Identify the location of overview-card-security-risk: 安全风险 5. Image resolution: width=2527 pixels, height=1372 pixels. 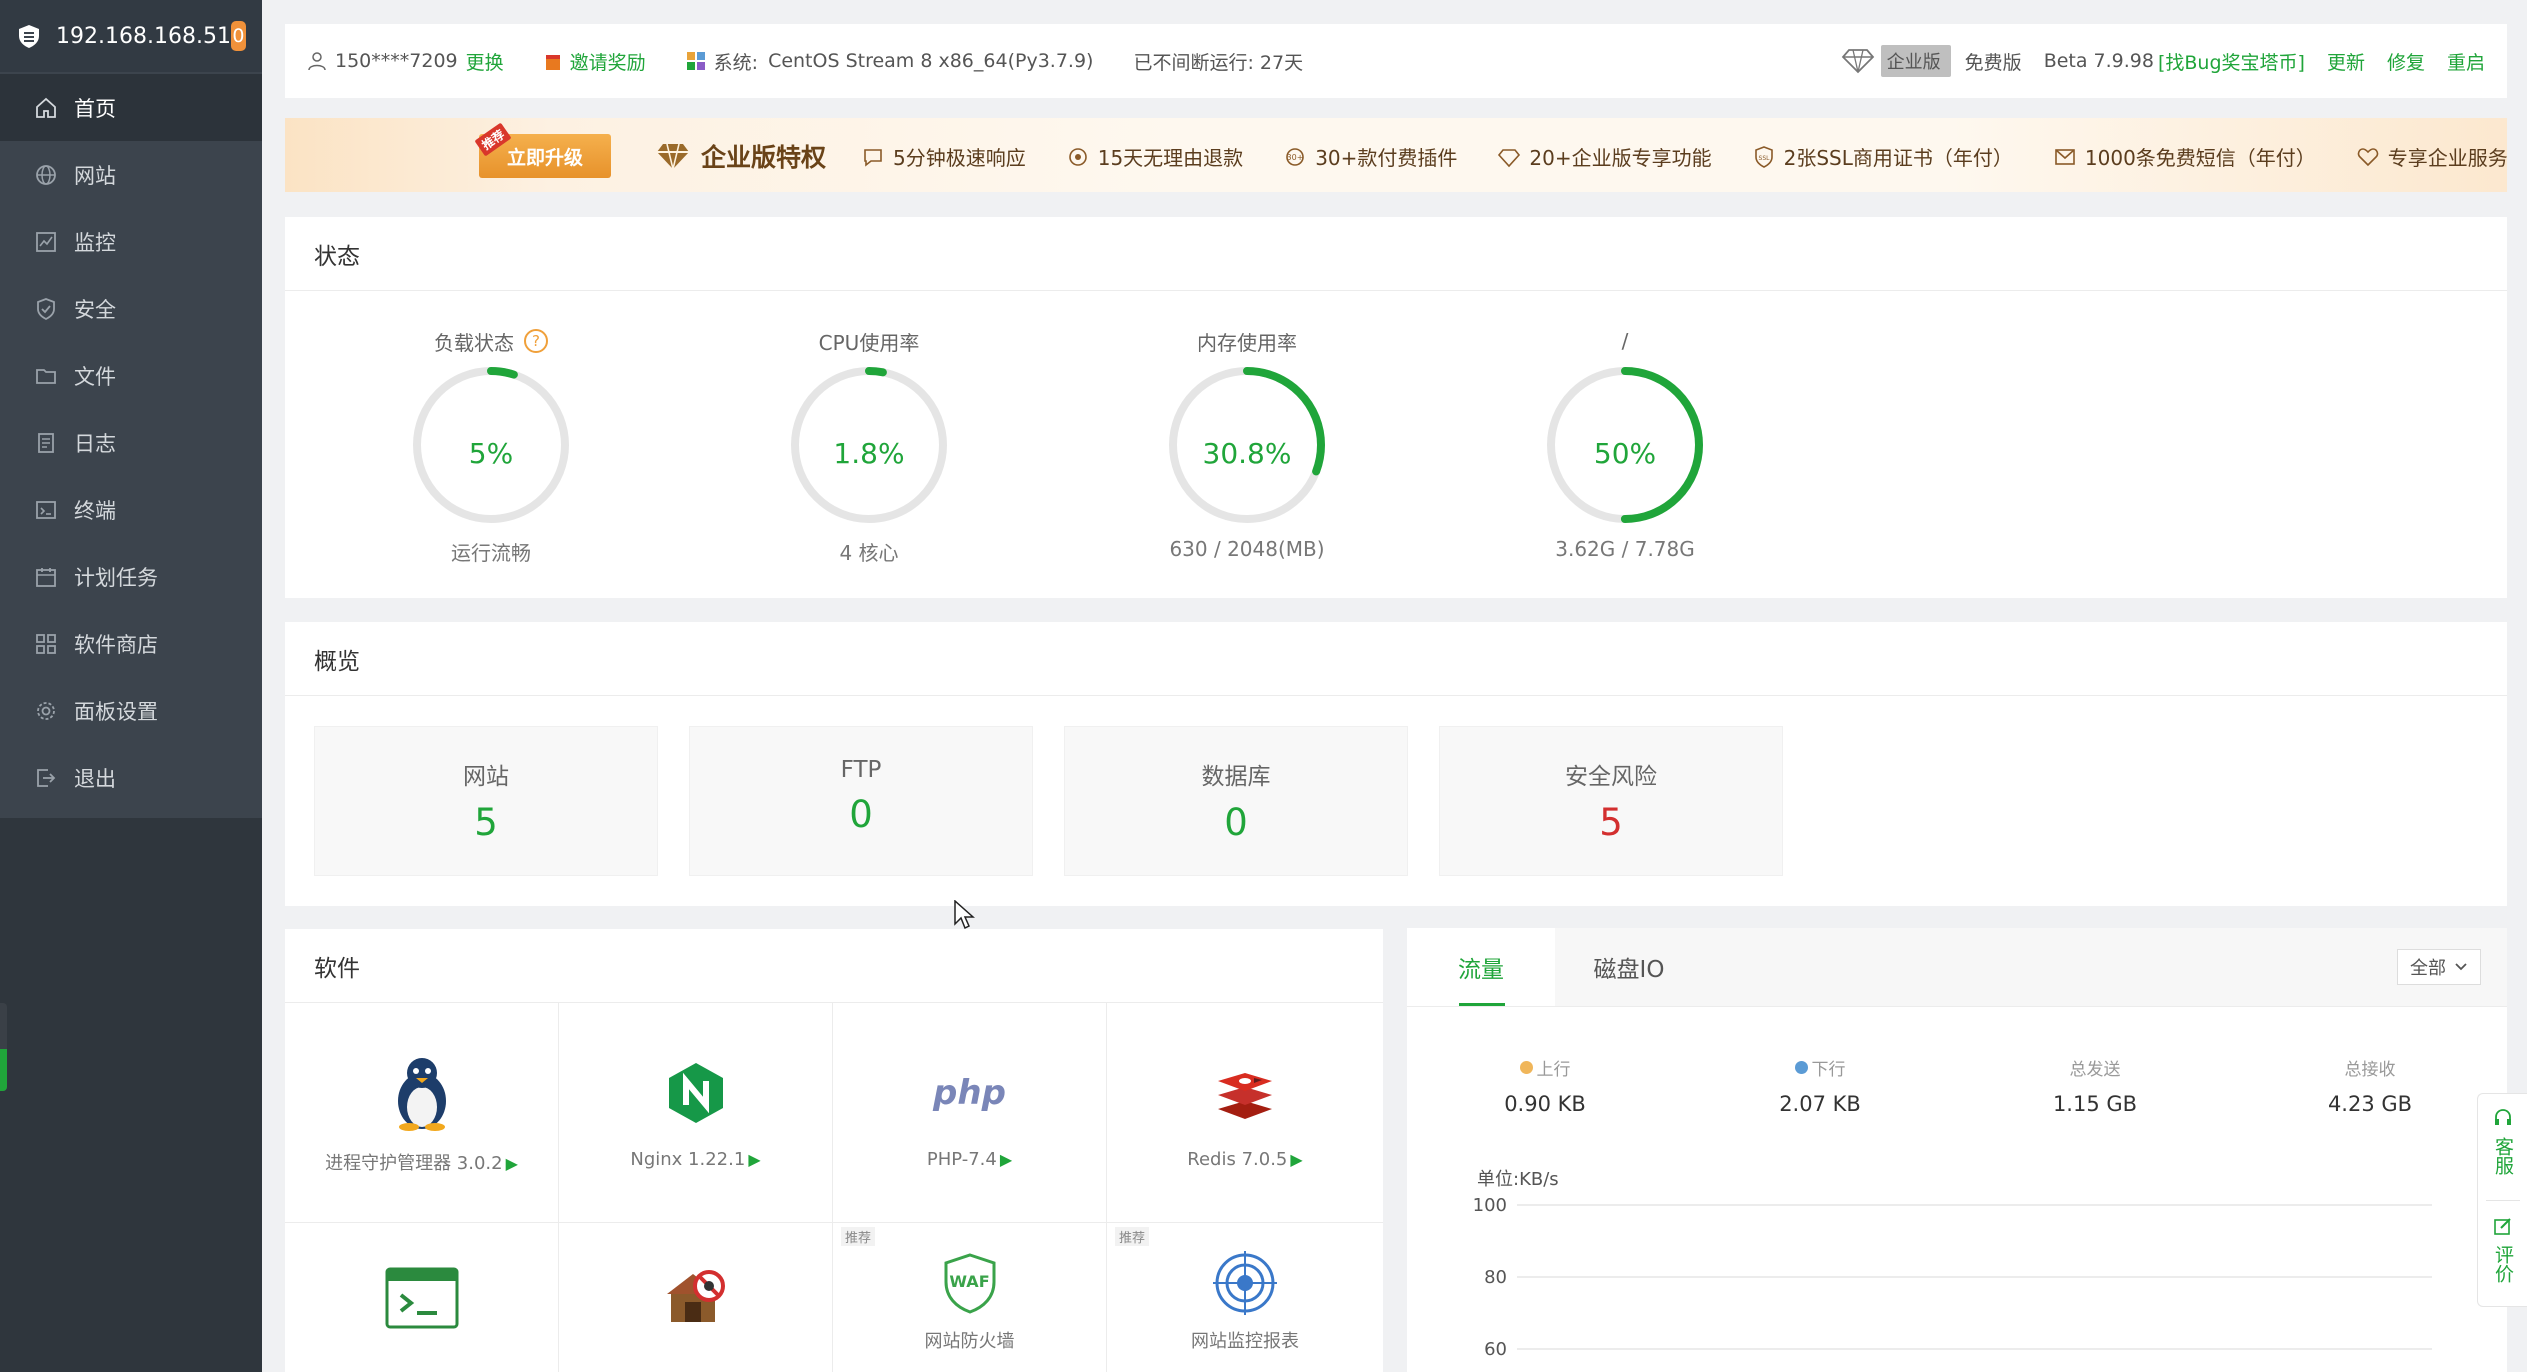
(1611, 801).